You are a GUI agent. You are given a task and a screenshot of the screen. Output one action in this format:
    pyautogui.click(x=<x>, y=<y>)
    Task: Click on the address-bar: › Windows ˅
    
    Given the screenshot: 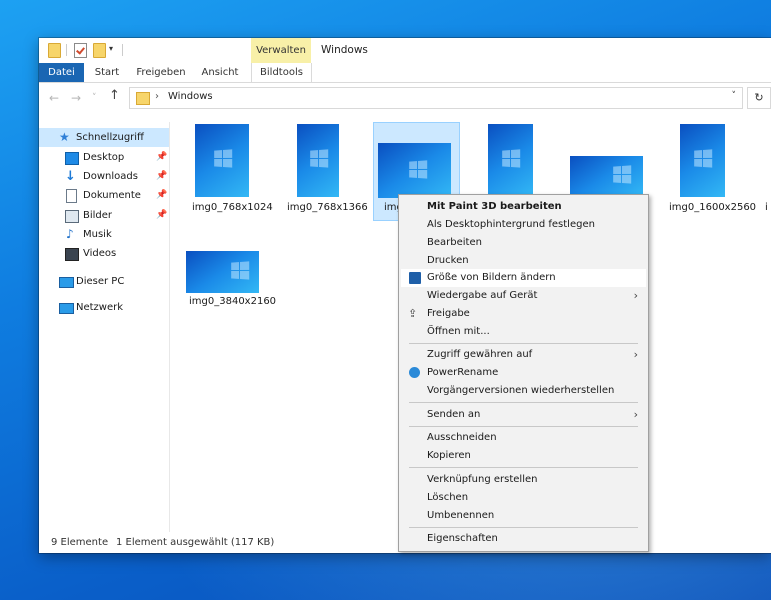 What is the action you would take?
    pyautogui.click(x=436, y=98)
    